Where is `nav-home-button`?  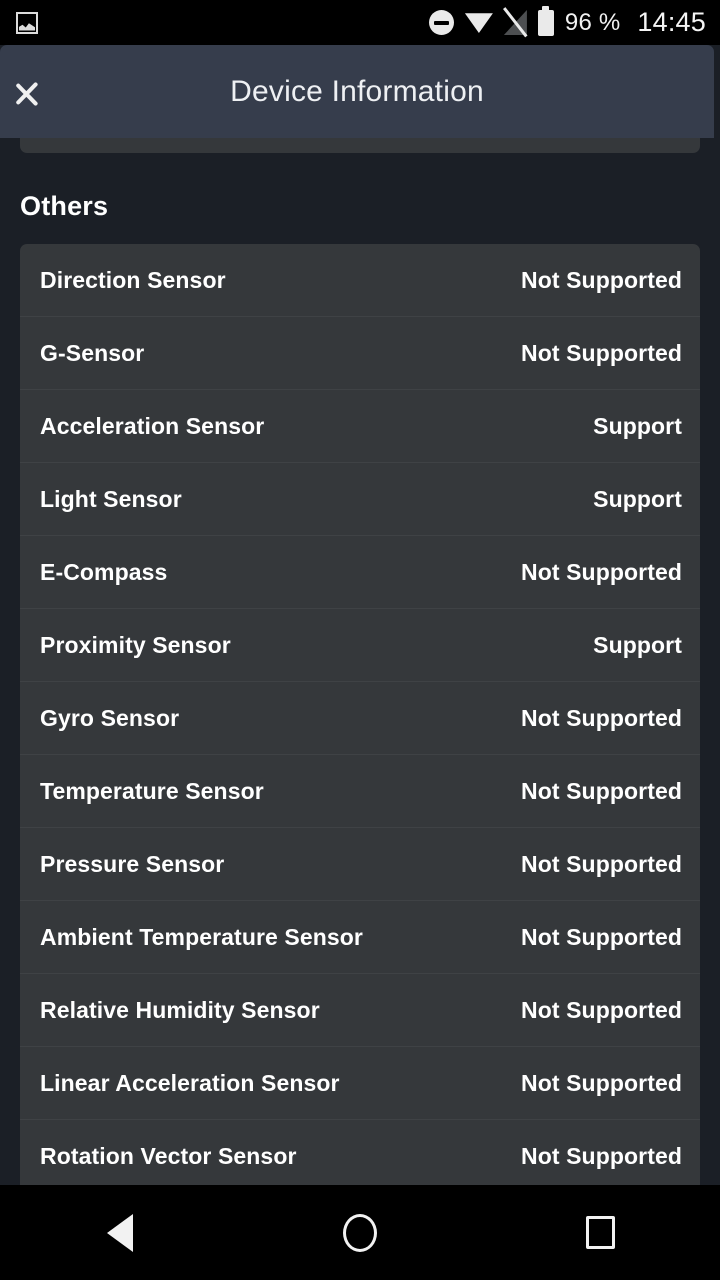
nav-home-button is located at coordinates (360, 1232).